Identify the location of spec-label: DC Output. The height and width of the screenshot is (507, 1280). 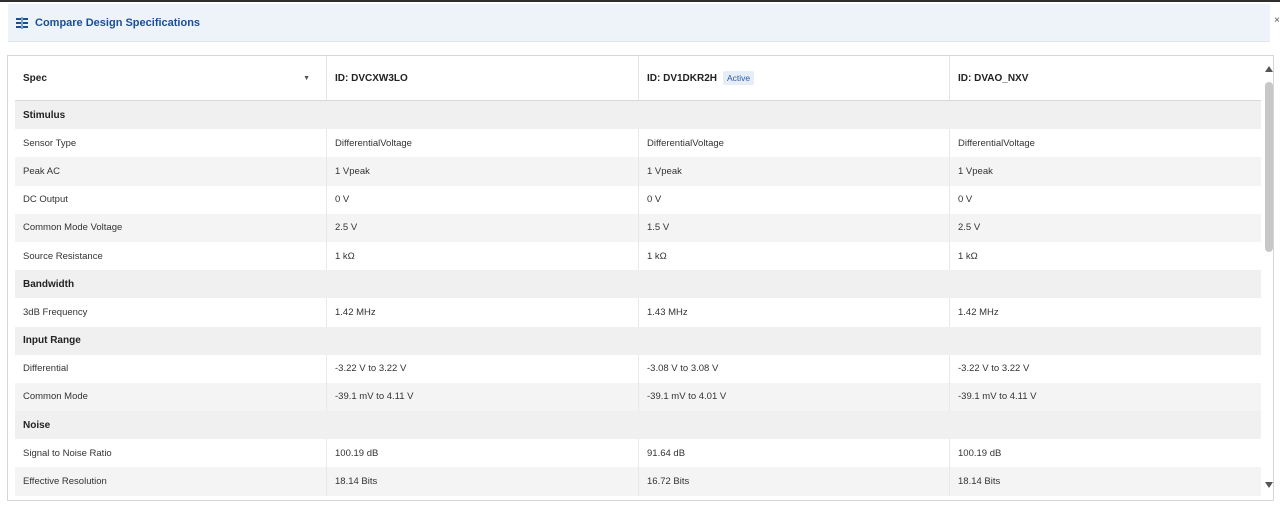
(171, 199).